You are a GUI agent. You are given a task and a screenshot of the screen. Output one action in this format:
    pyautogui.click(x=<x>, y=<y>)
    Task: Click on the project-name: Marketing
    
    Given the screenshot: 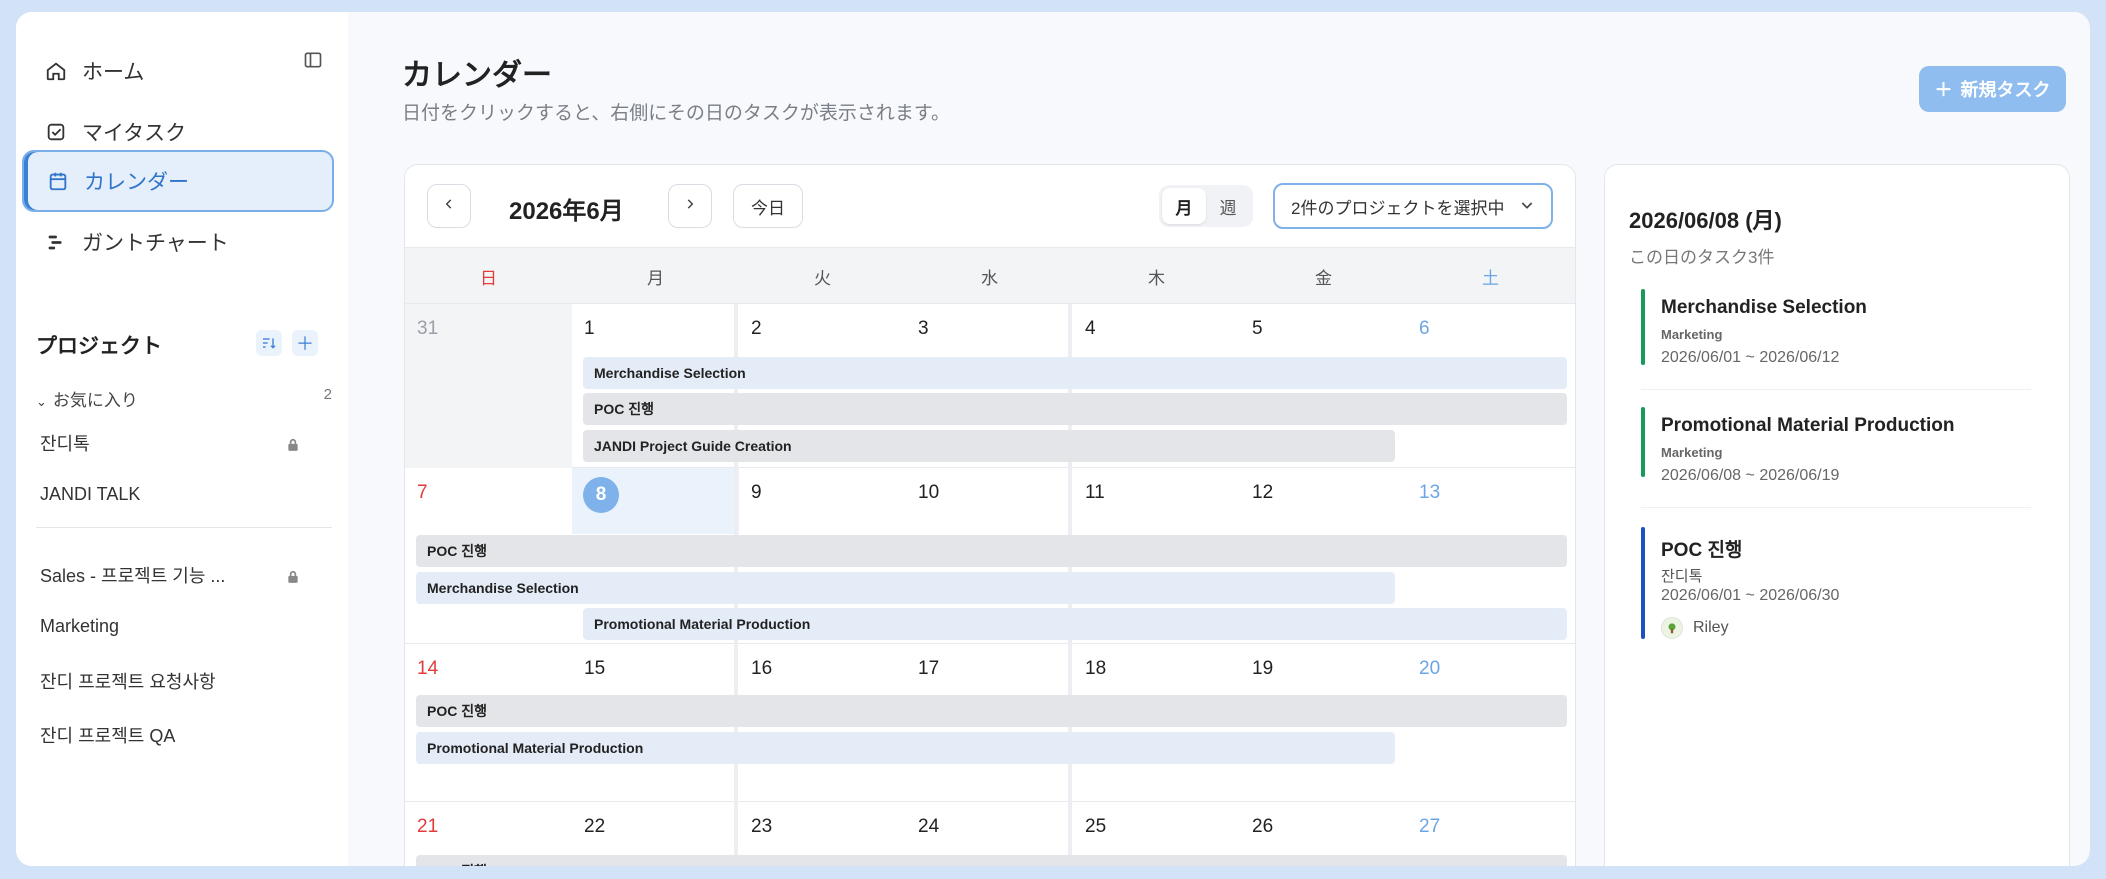 What is the action you would take?
    pyautogui.click(x=80, y=626)
    